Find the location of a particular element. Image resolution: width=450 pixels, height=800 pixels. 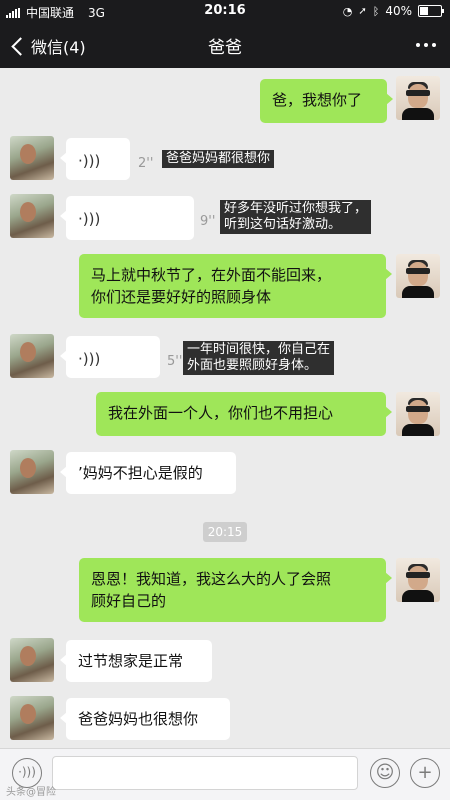

message-bubble-sent: 我在外面一个人，你们也不用担心 is located at coordinates (244, 414).